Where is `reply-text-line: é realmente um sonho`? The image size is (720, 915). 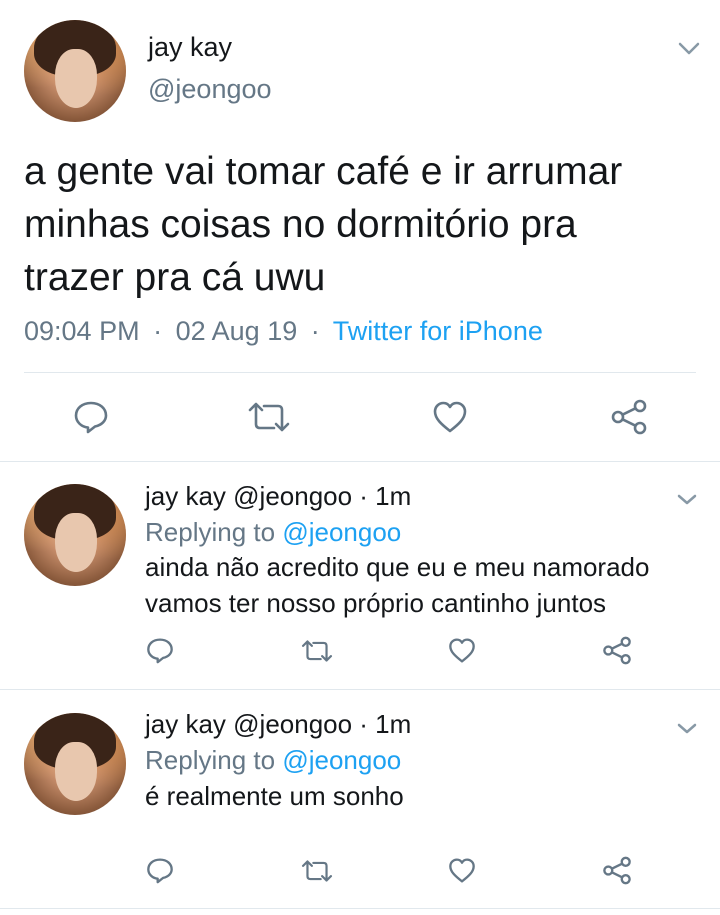
reply-text-line: é realmente um sonho is located at coordinates (274, 796).